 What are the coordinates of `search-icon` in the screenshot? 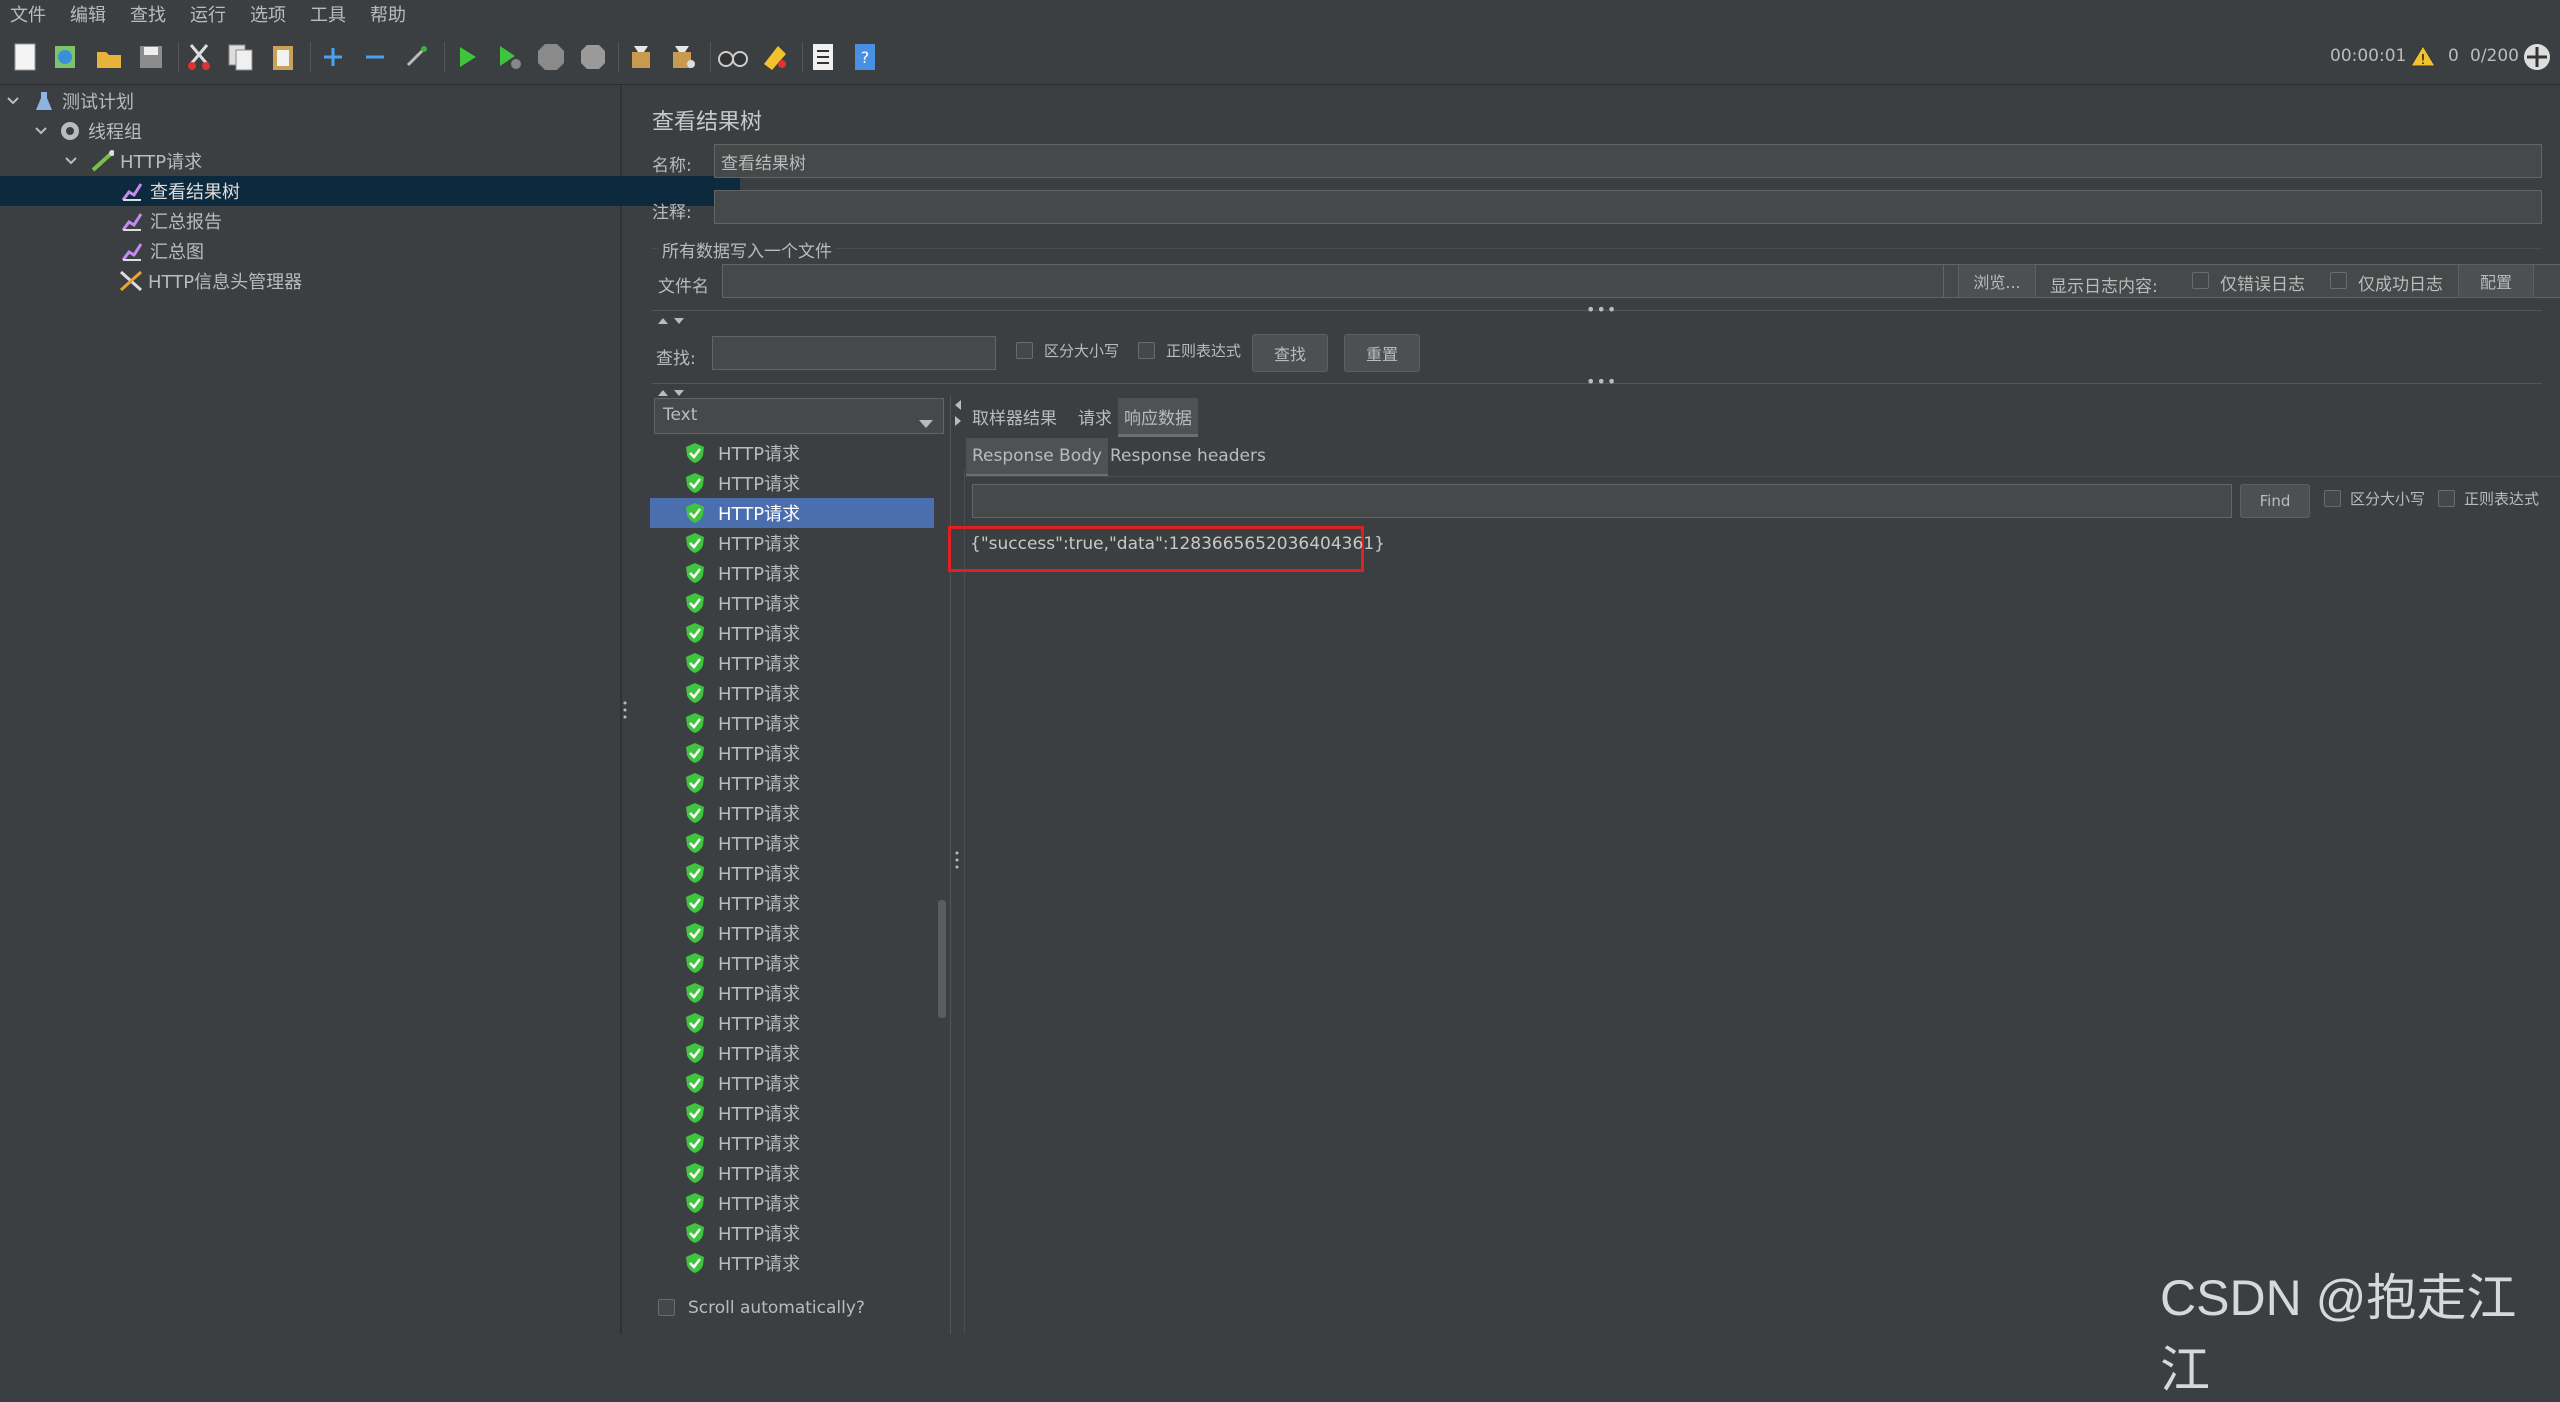 It's located at (733, 57).